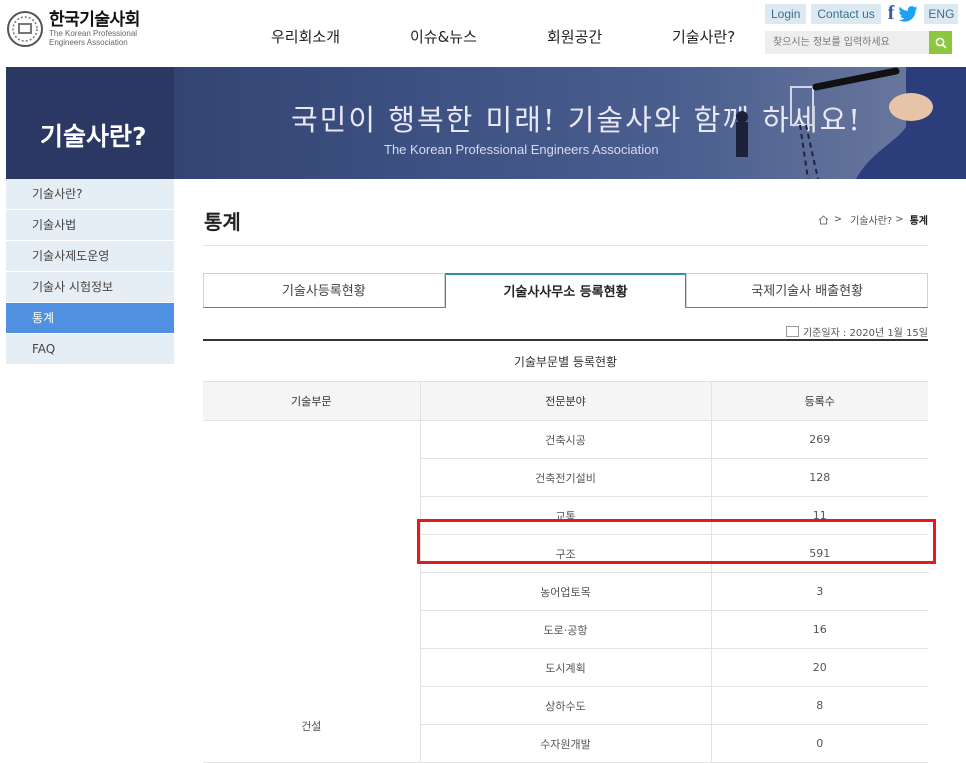 This screenshot has width=966, height=763. What do you see at coordinates (222, 222) in the screenshot?
I see `page-title: 통계` at bounding box center [222, 222].